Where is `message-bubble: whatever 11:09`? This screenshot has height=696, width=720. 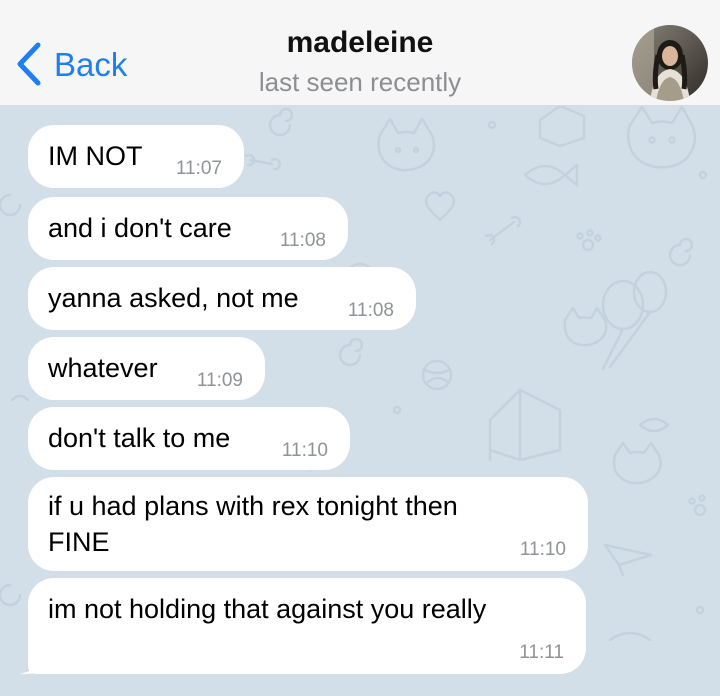
message-bubble: whatever 11:09 is located at coordinates (146, 368).